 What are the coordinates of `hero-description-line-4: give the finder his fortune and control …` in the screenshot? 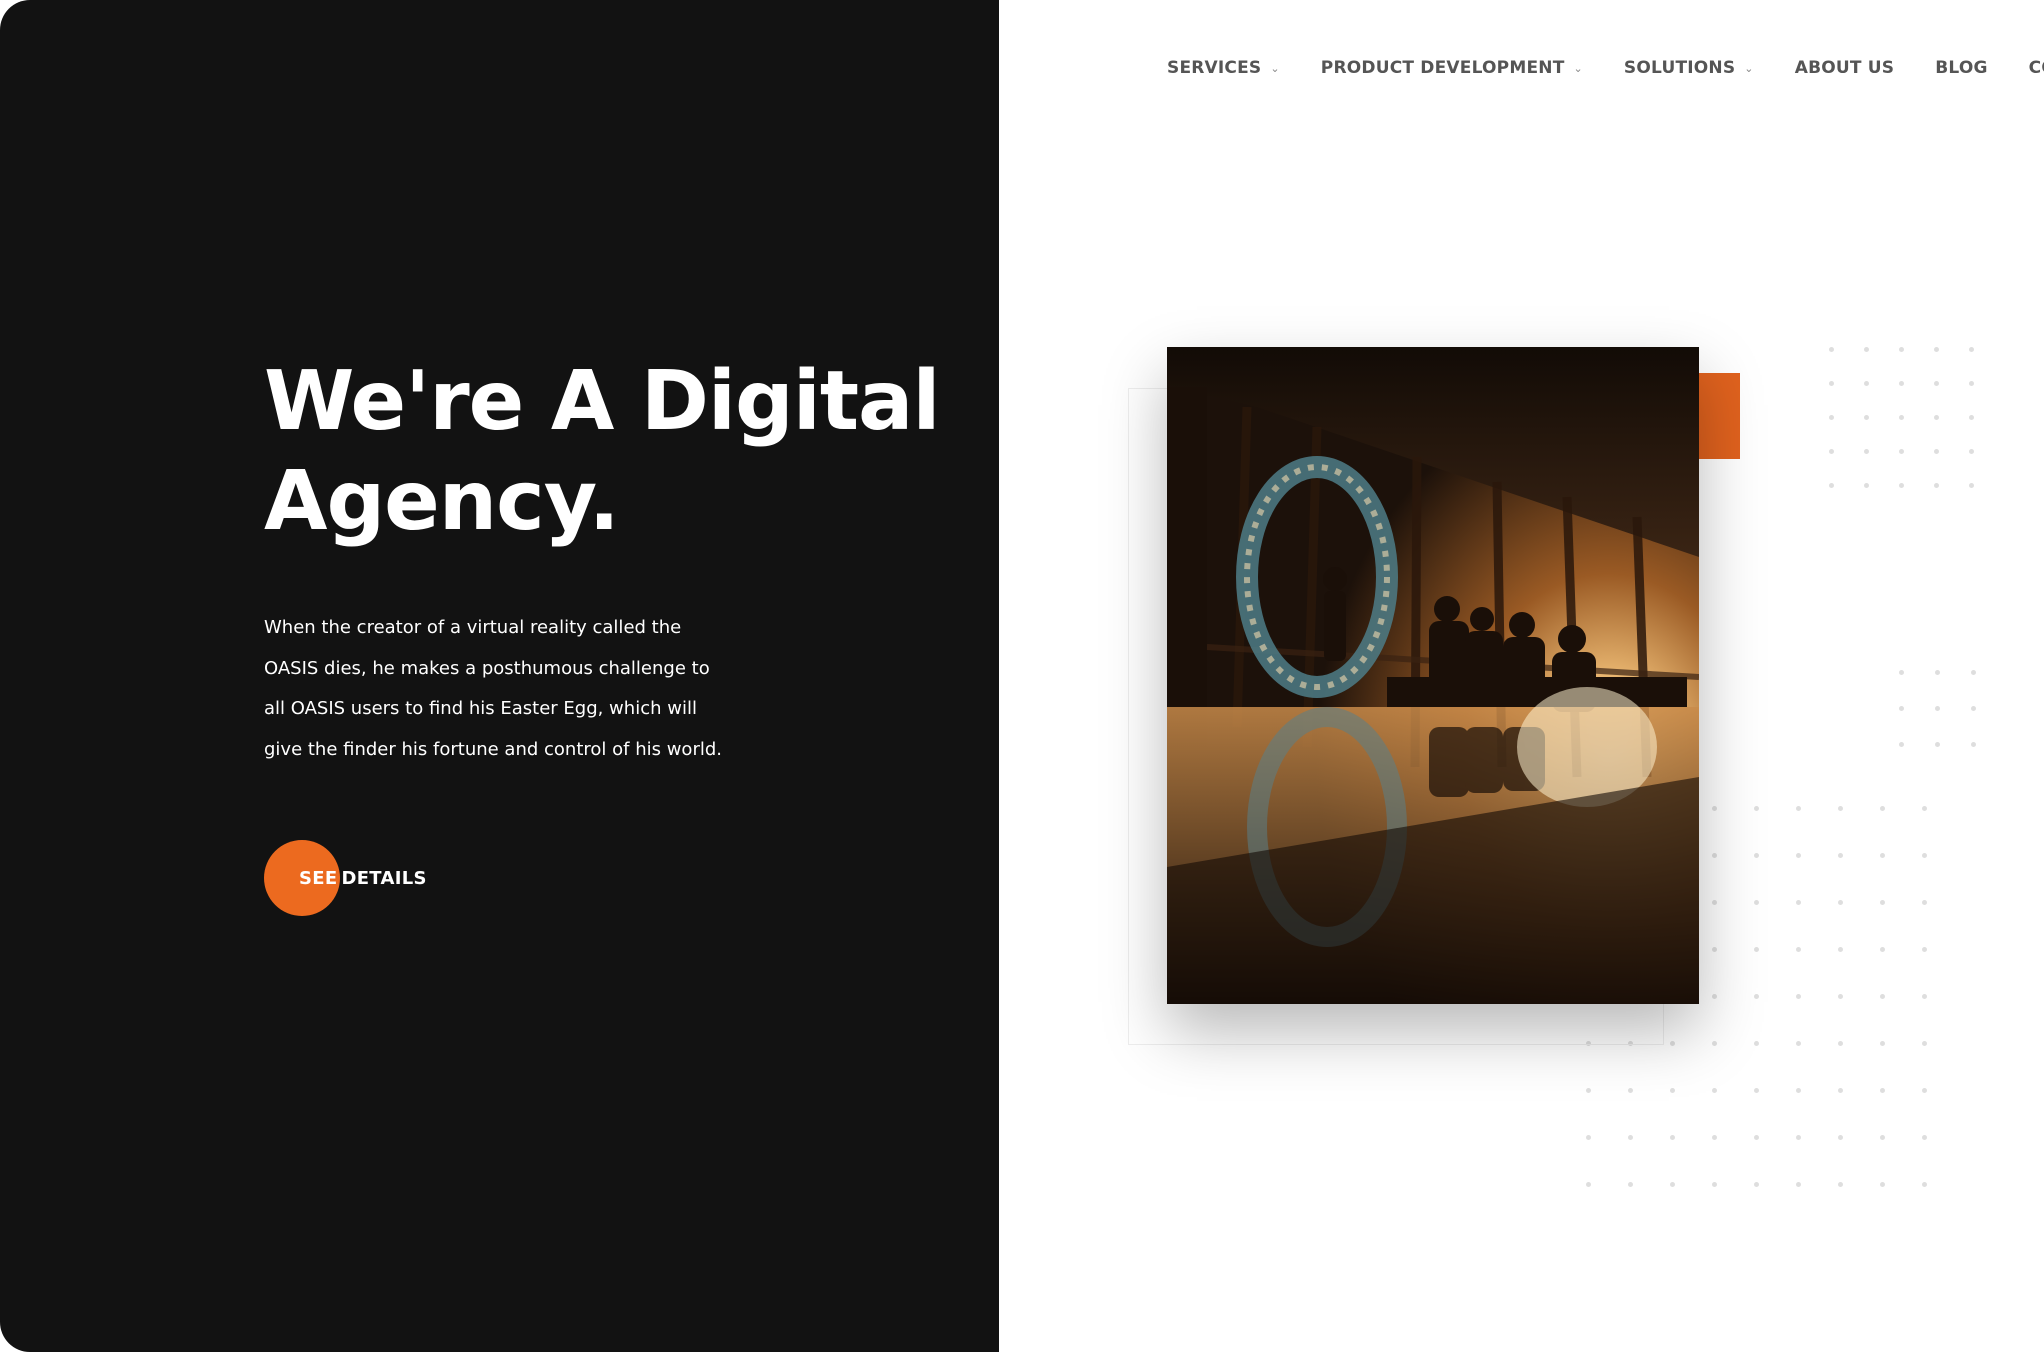 It's located at (493, 749).